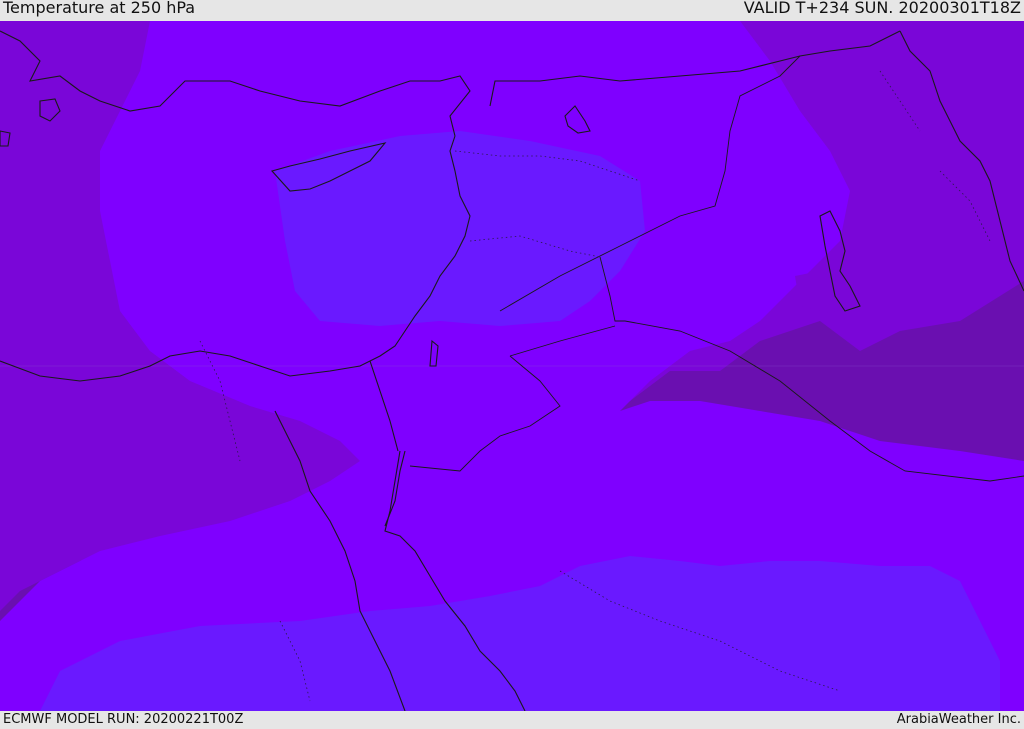 This screenshot has height=729, width=1024. Describe the element at coordinates (460, 228) in the screenshot. I see `temperature-band-cool-north` at that location.